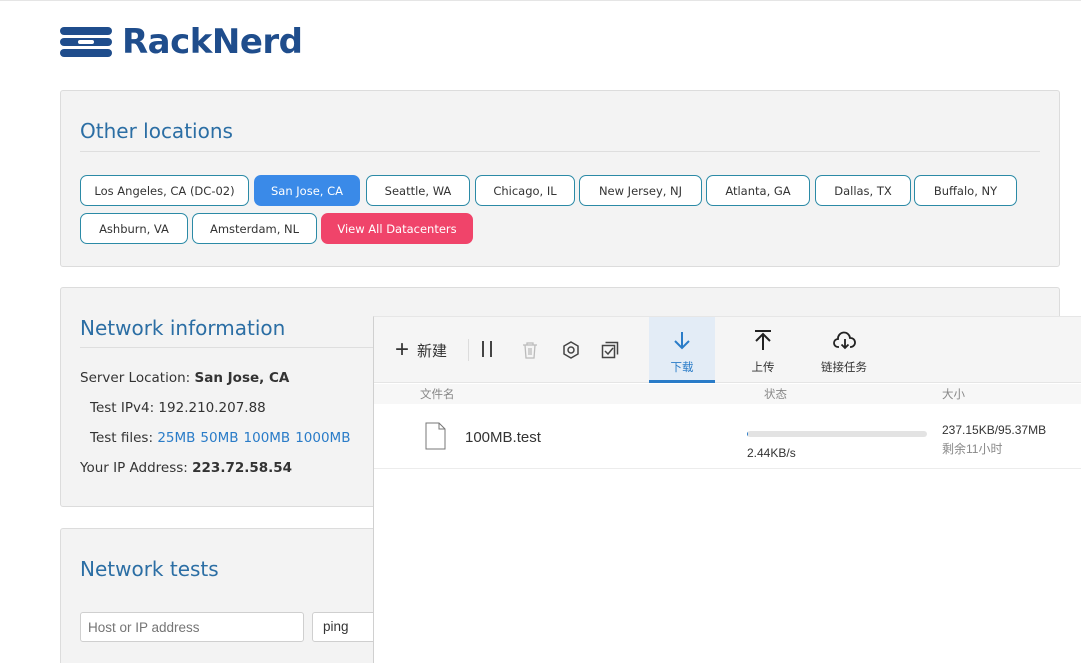 The width and height of the screenshot is (1081, 663). I want to click on column-header-size: 大小, so click(953, 394).